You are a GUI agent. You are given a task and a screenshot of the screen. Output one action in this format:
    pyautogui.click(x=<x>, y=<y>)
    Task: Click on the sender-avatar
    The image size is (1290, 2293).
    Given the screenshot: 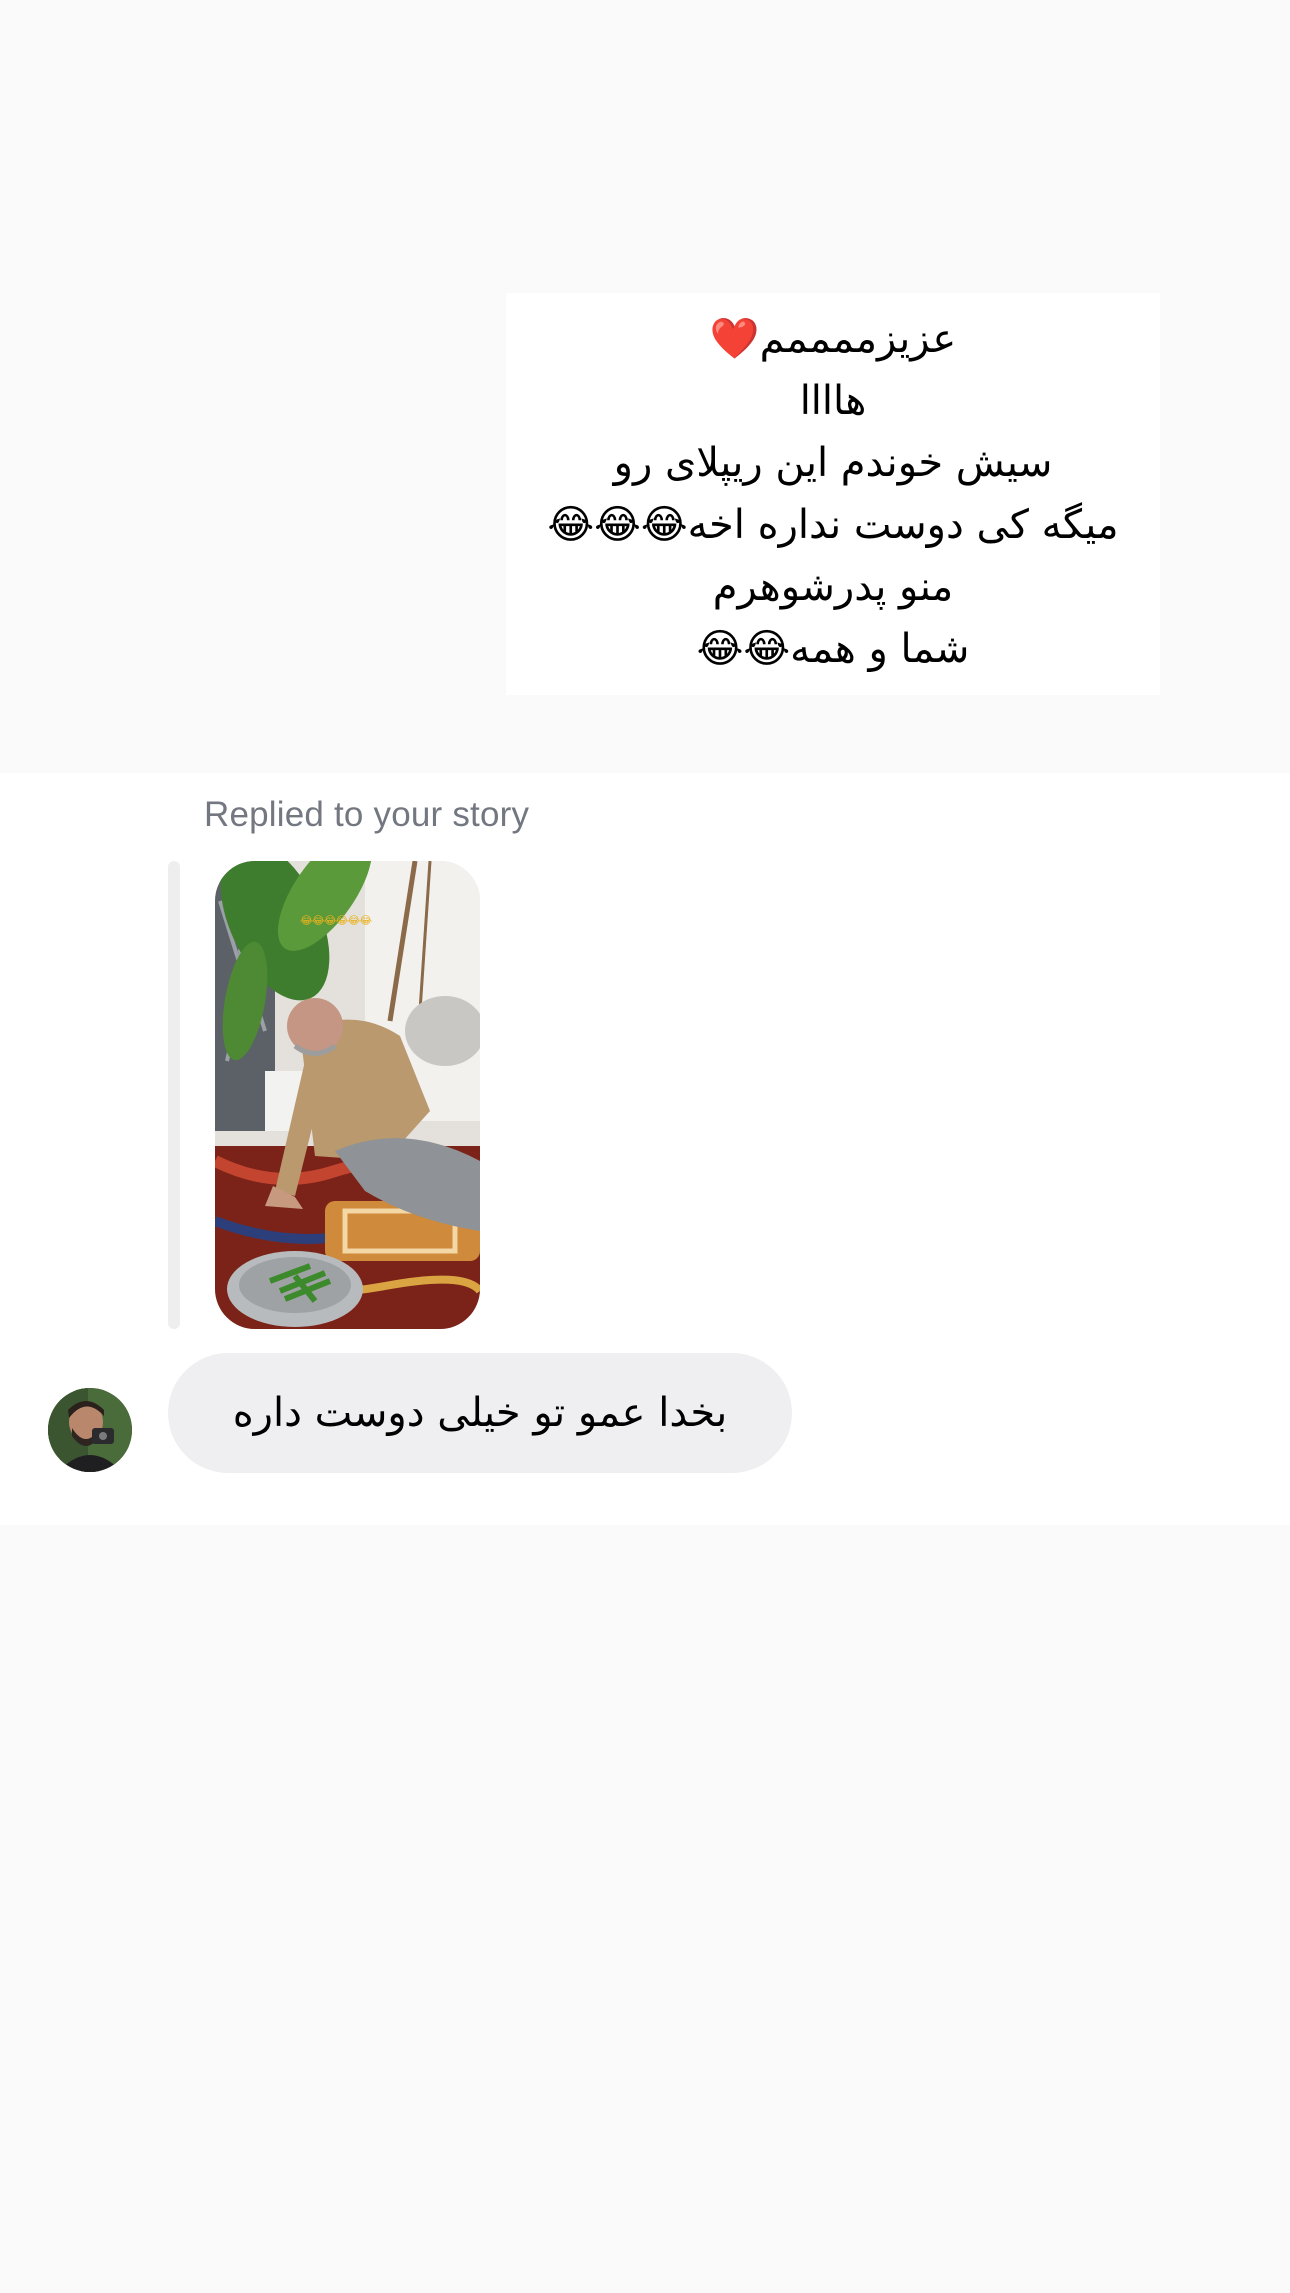 What is the action you would take?
    pyautogui.click(x=90, y=1430)
    